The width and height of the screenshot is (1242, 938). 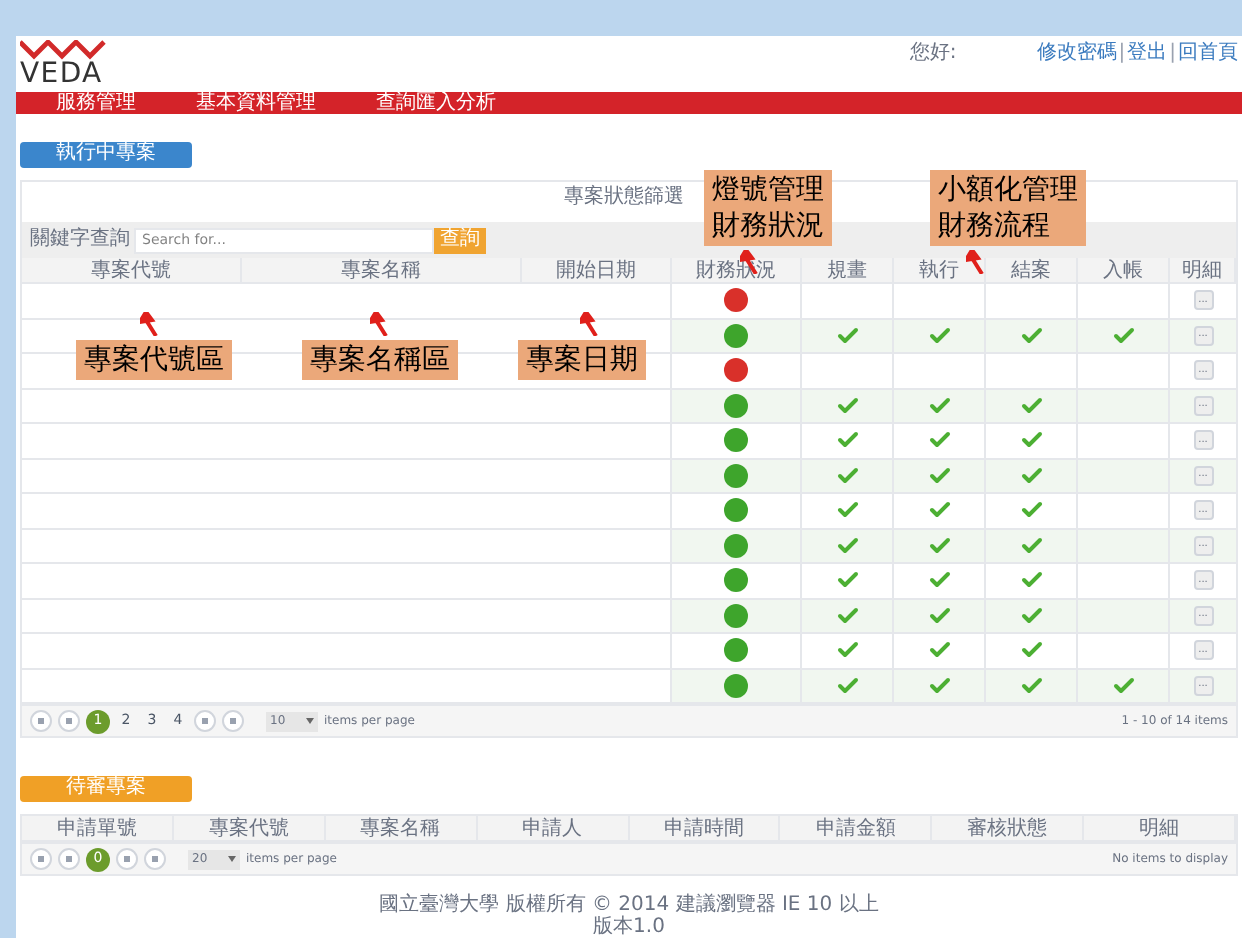 I want to click on annotation-text: 燈號管理, so click(x=768, y=190).